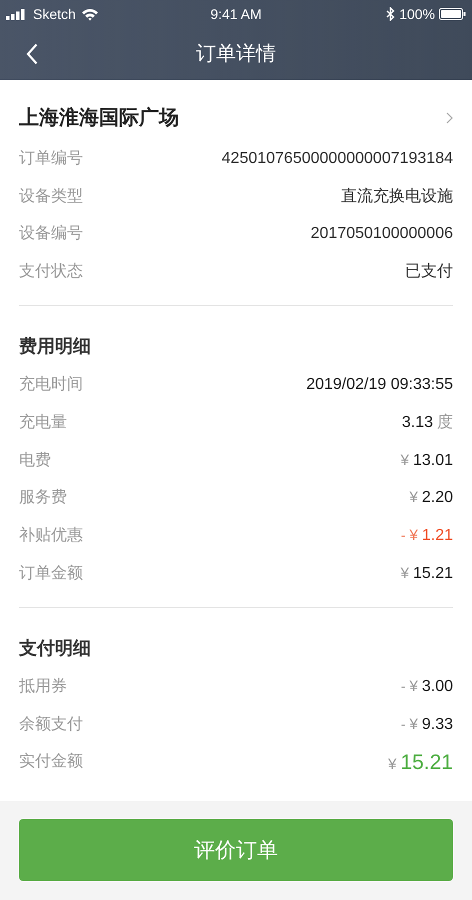  I want to click on row-label: 补贴优惠, so click(51, 536).